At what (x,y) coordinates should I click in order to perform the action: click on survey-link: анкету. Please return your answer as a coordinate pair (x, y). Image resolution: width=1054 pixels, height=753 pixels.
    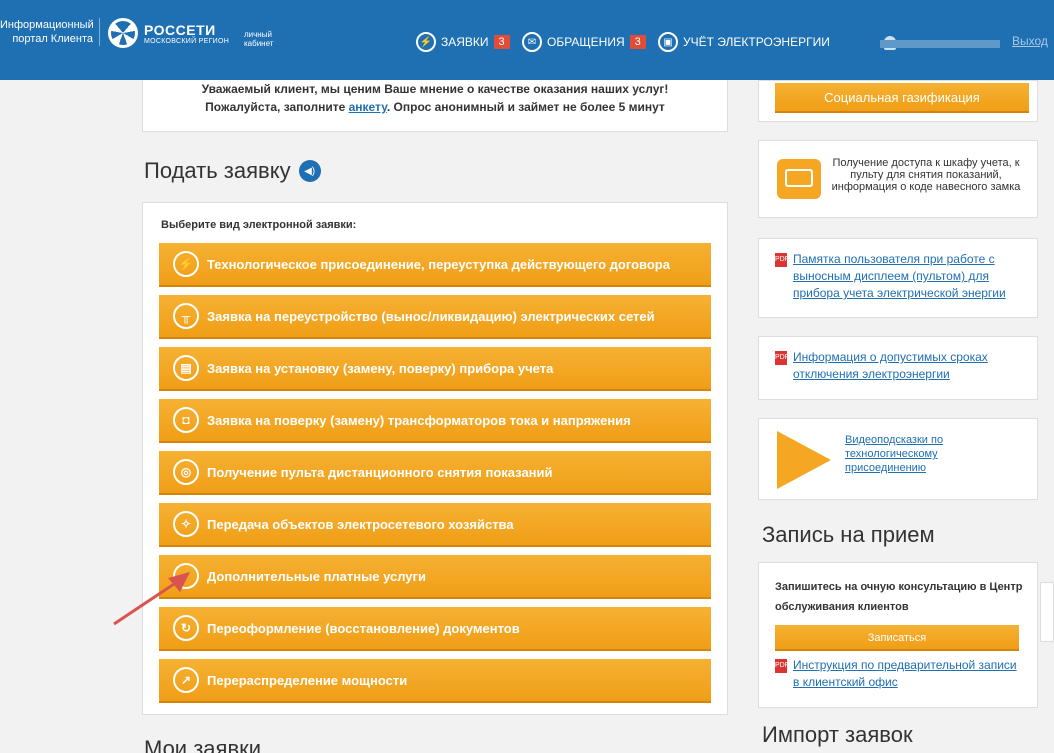
    Looking at the image, I should click on (368, 107).